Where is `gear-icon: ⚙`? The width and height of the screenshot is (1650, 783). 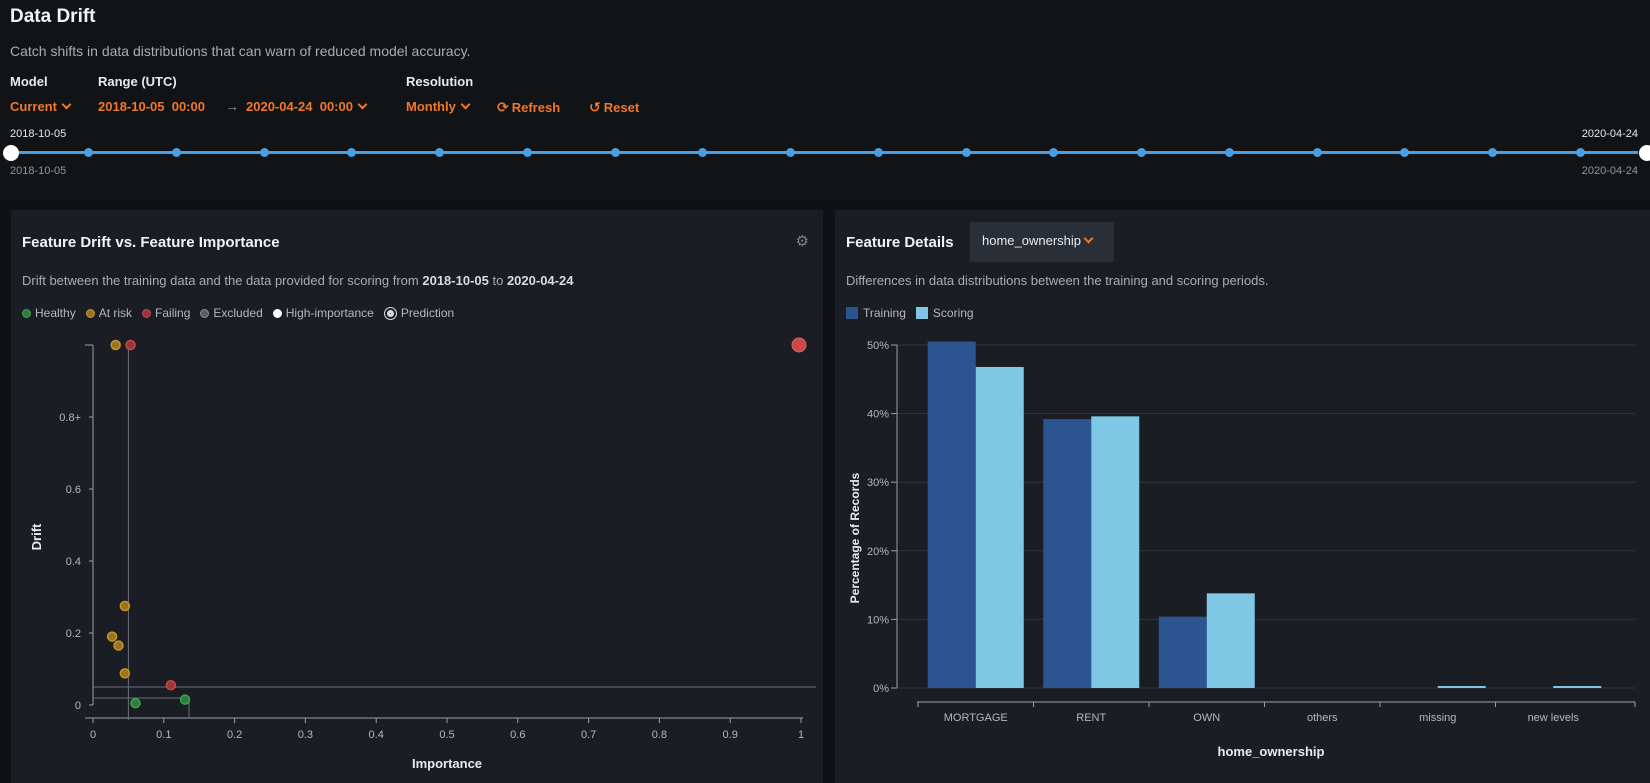
gear-icon: ⚙ is located at coordinates (802, 241).